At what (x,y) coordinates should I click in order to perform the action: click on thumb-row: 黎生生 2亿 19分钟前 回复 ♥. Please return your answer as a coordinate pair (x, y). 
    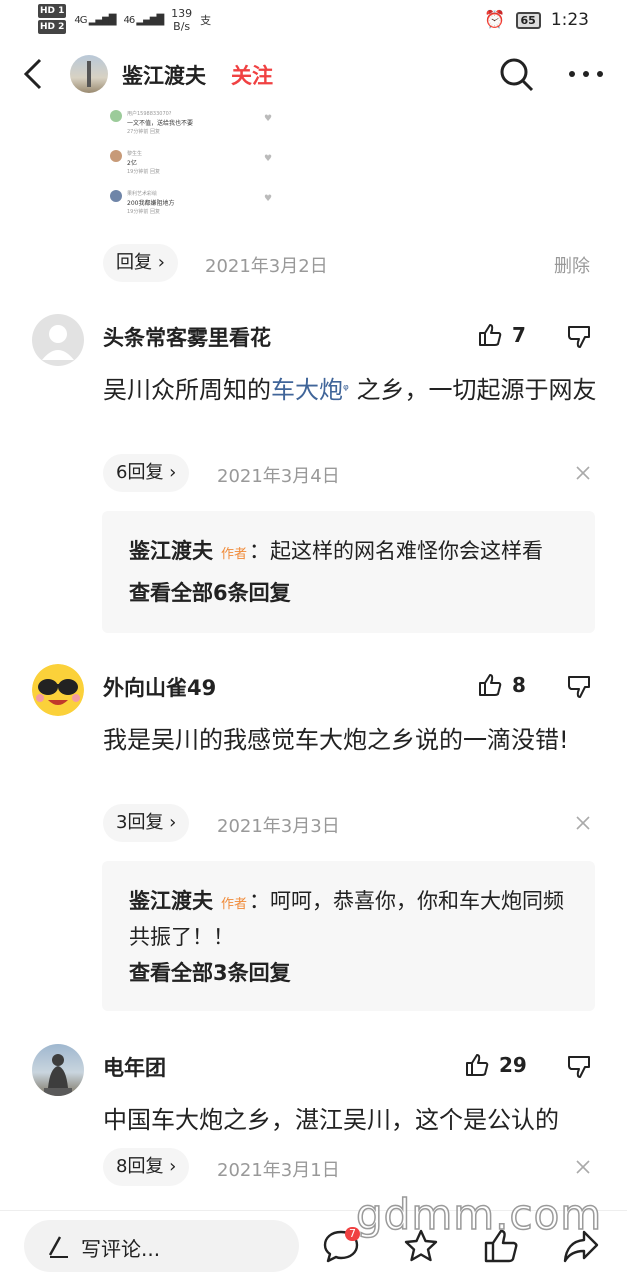
    Looking at the image, I should click on (195, 168).